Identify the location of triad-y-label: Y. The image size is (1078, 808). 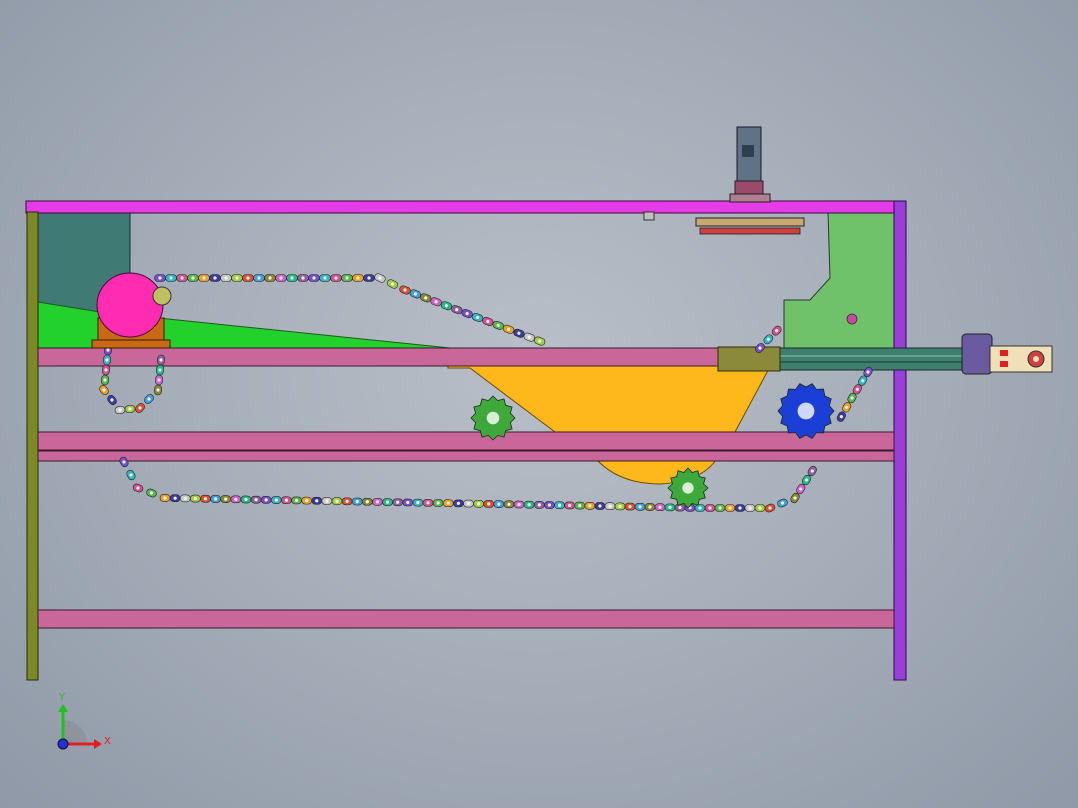
(62, 697).